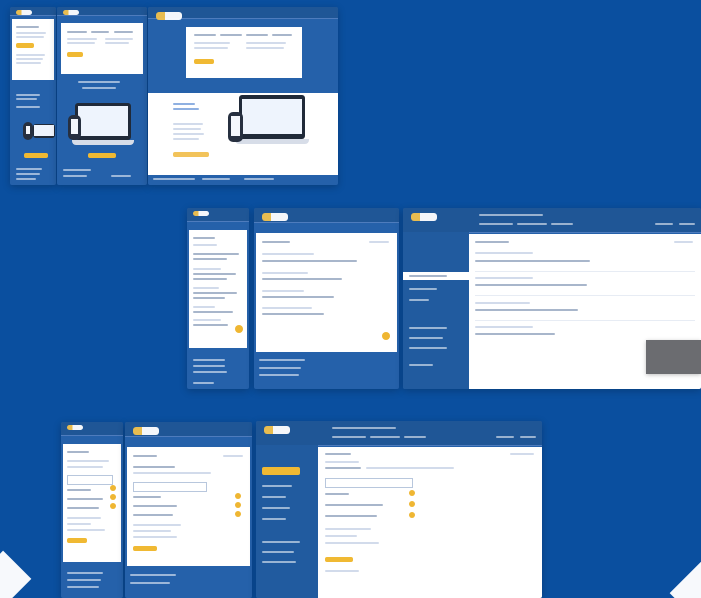 The image size is (701, 598). What do you see at coordinates (552, 298) in the screenshot?
I see `middle-desktop-screenshot` at bounding box center [552, 298].